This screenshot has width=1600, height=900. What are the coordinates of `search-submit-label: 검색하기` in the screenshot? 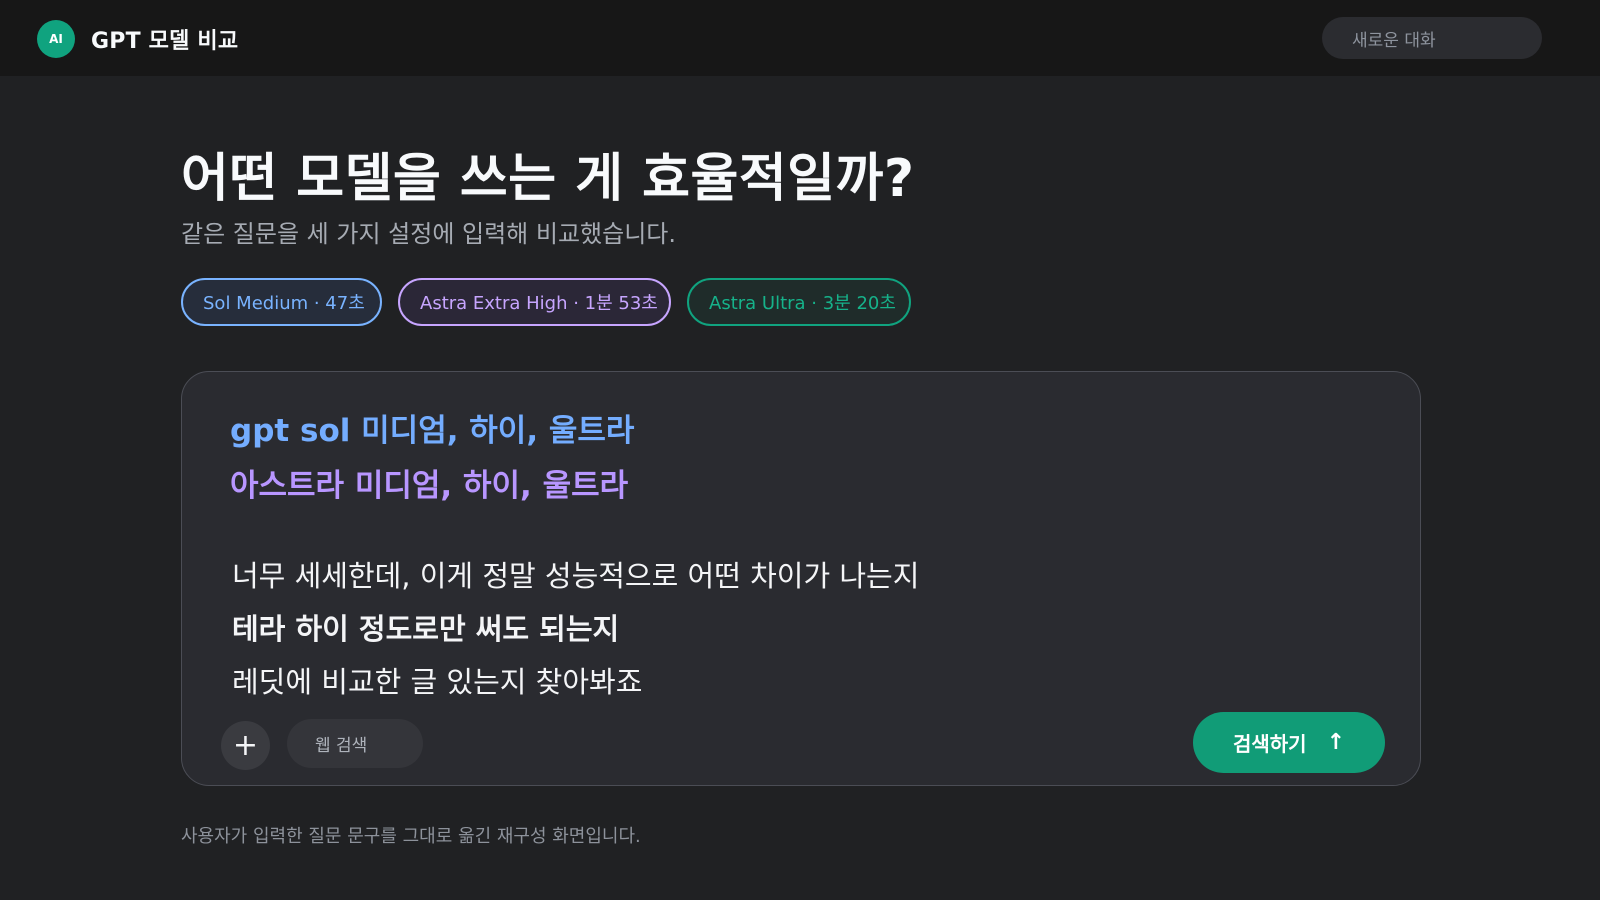 It's located at (1269, 744).